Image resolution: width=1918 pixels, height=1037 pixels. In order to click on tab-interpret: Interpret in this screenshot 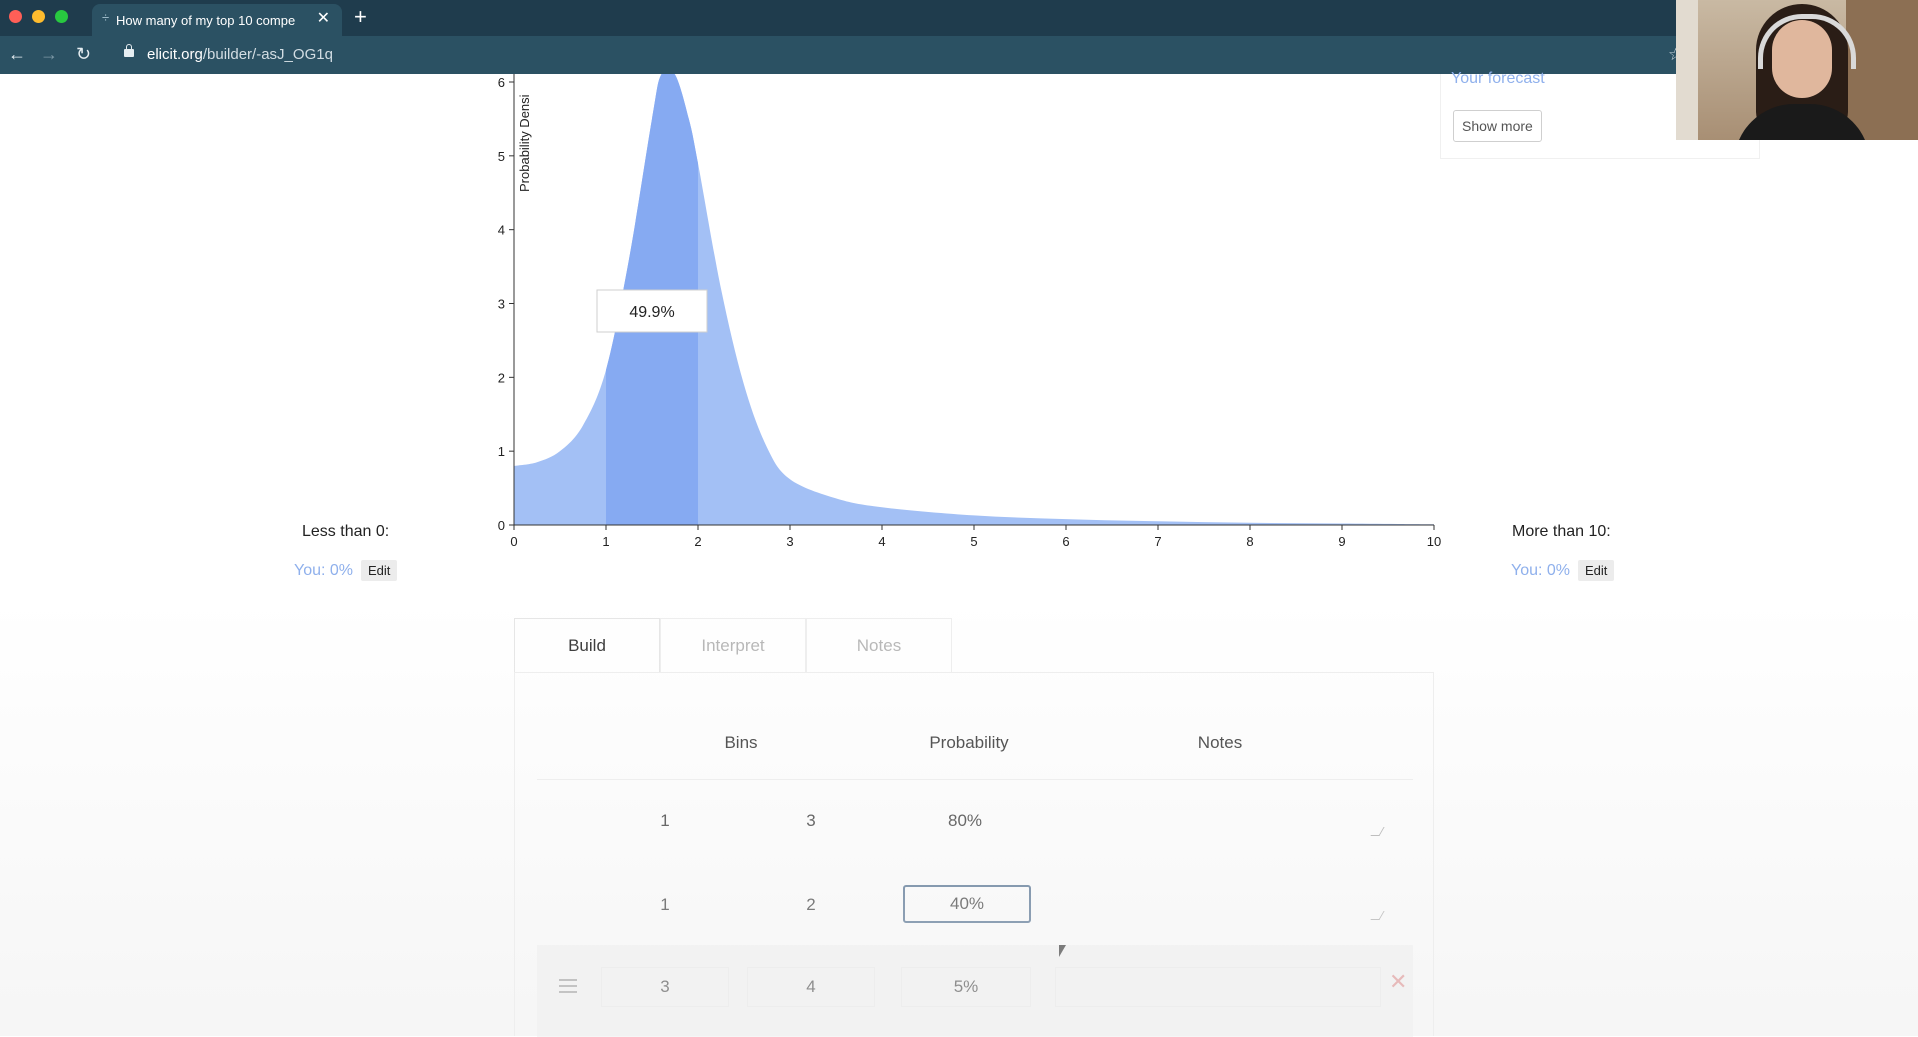, I will do `click(733, 645)`.